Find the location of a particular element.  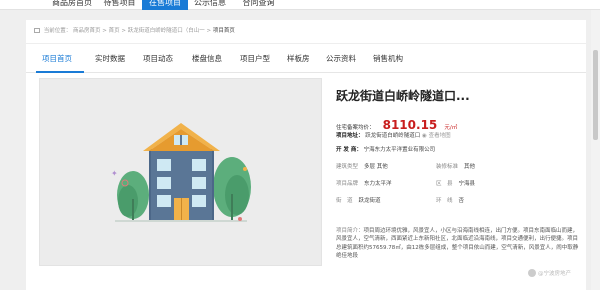

field-label: 装修标准 is located at coordinates (447, 167).